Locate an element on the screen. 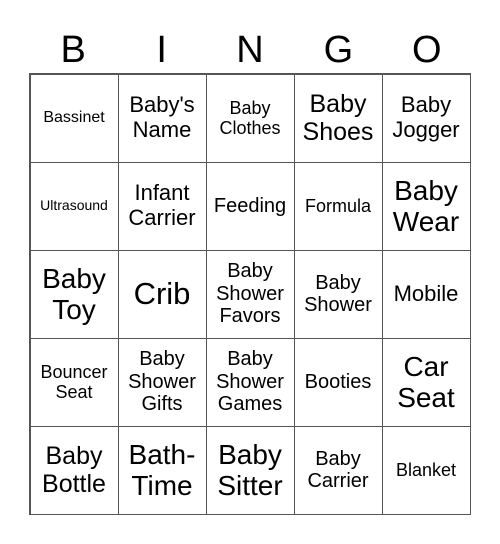 The height and width of the screenshot is (544, 500). bingo-cell: Baby Bottle is located at coordinates (74, 470).